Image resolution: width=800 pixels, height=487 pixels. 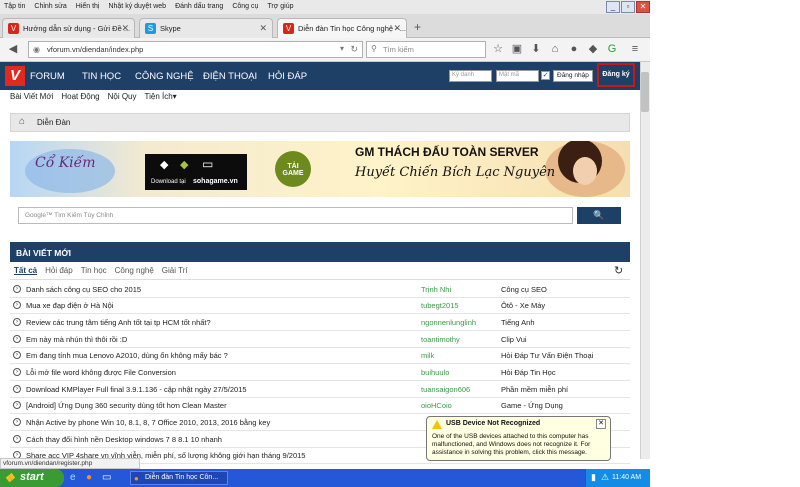 I want to click on subnav-new-posts: Bài Viết Mới, so click(x=31, y=99).